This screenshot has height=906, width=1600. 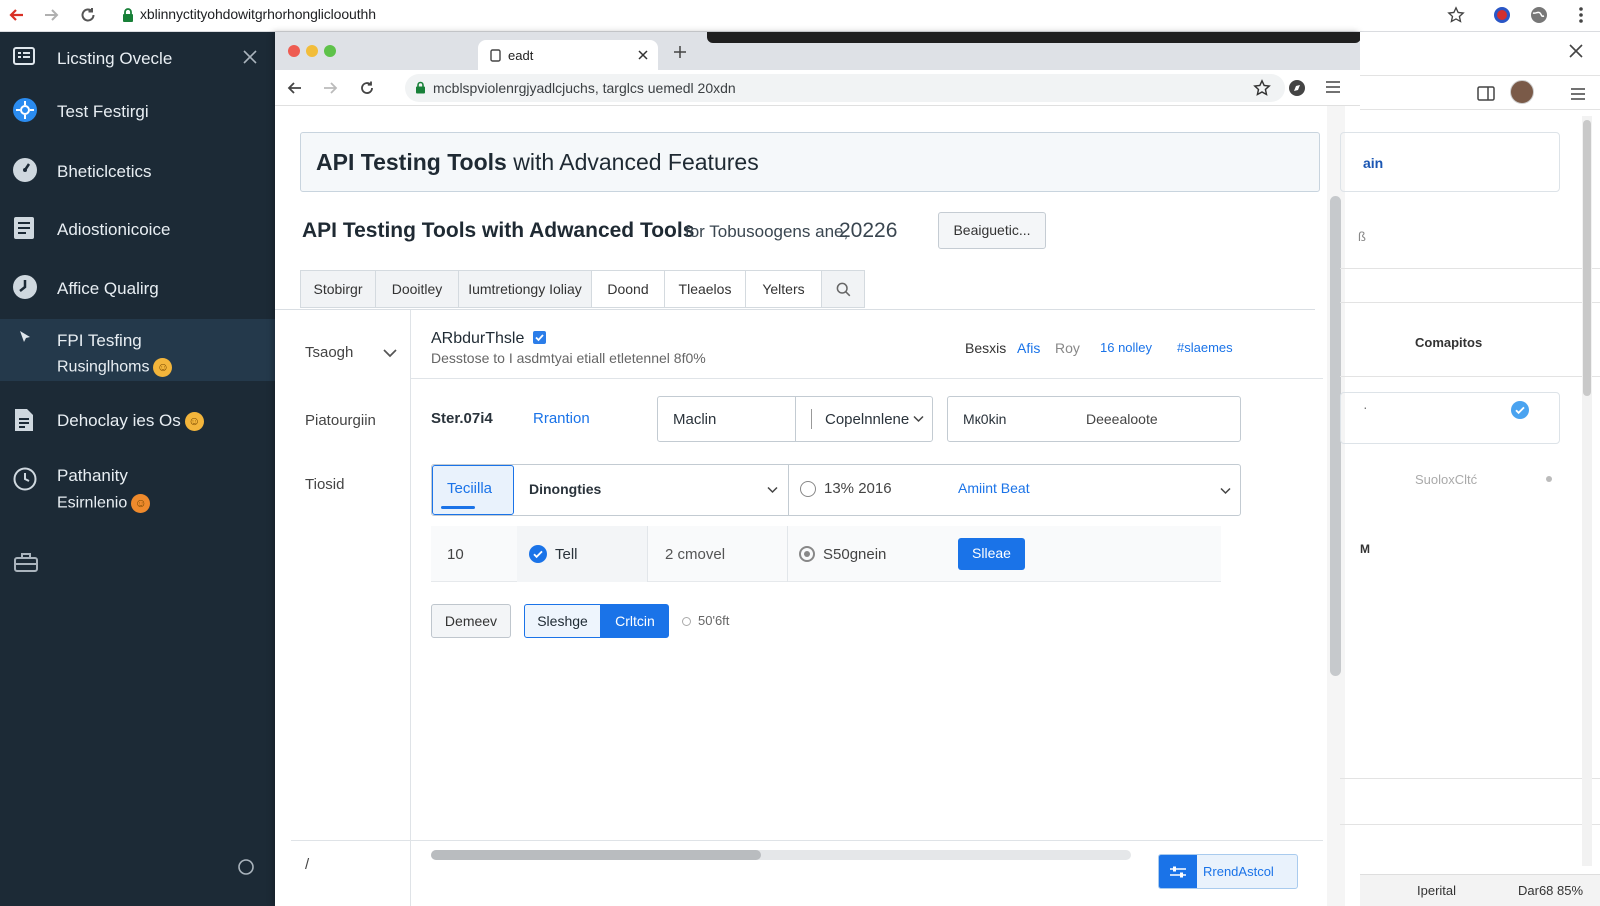 What do you see at coordinates (643, 55) in the screenshot?
I see `tab-close-icon` at bounding box center [643, 55].